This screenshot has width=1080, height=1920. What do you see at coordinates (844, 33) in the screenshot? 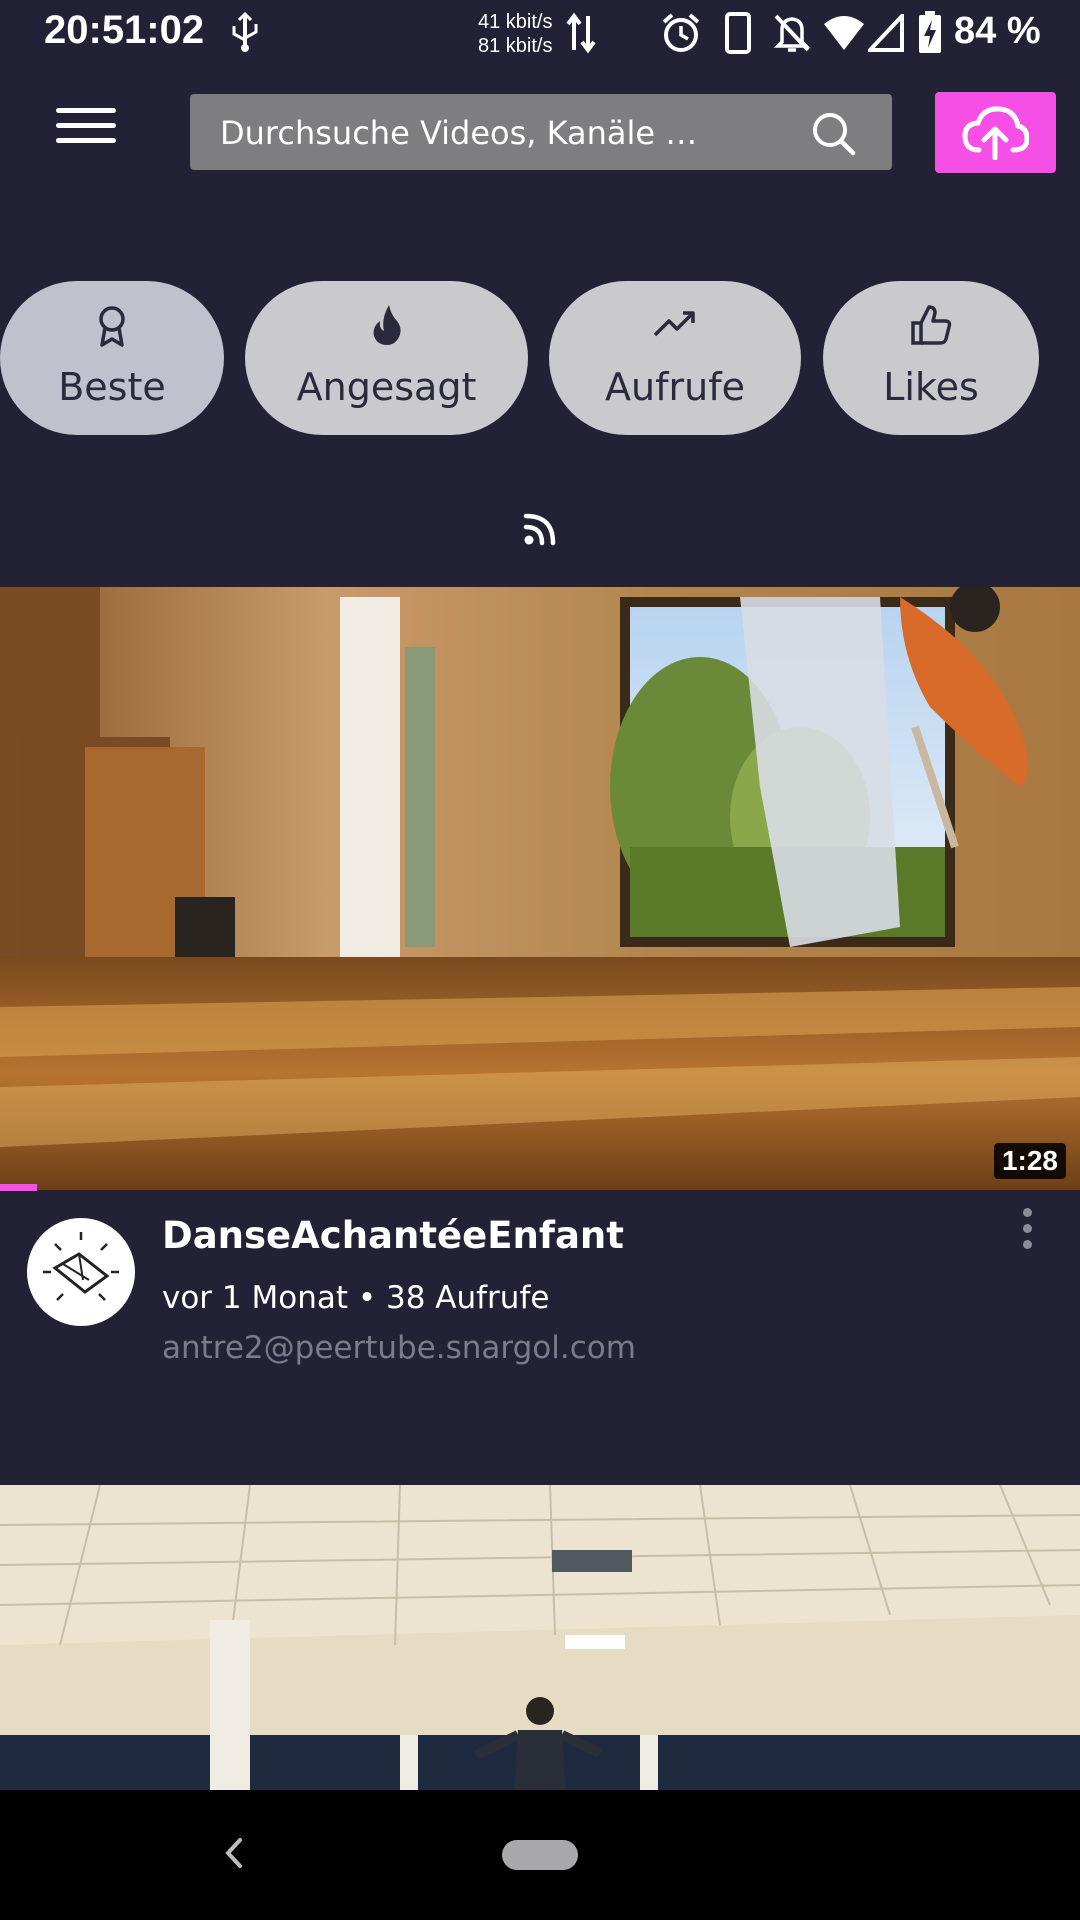
I see `wifi-icon` at bounding box center [844, 33].